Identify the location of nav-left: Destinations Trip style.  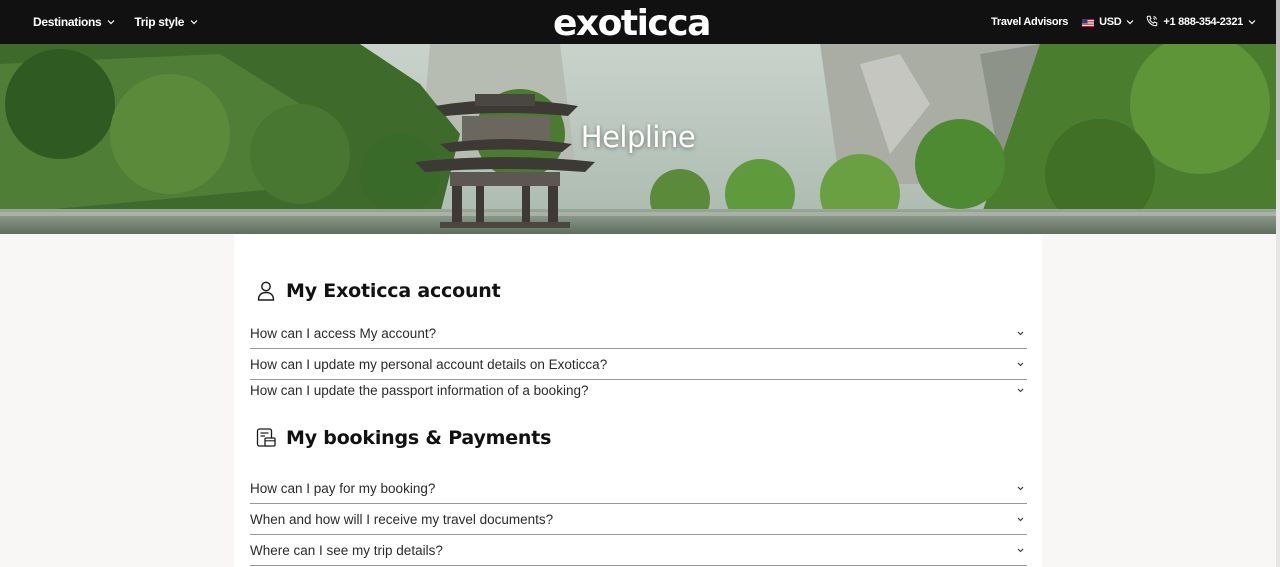
(115, 22).